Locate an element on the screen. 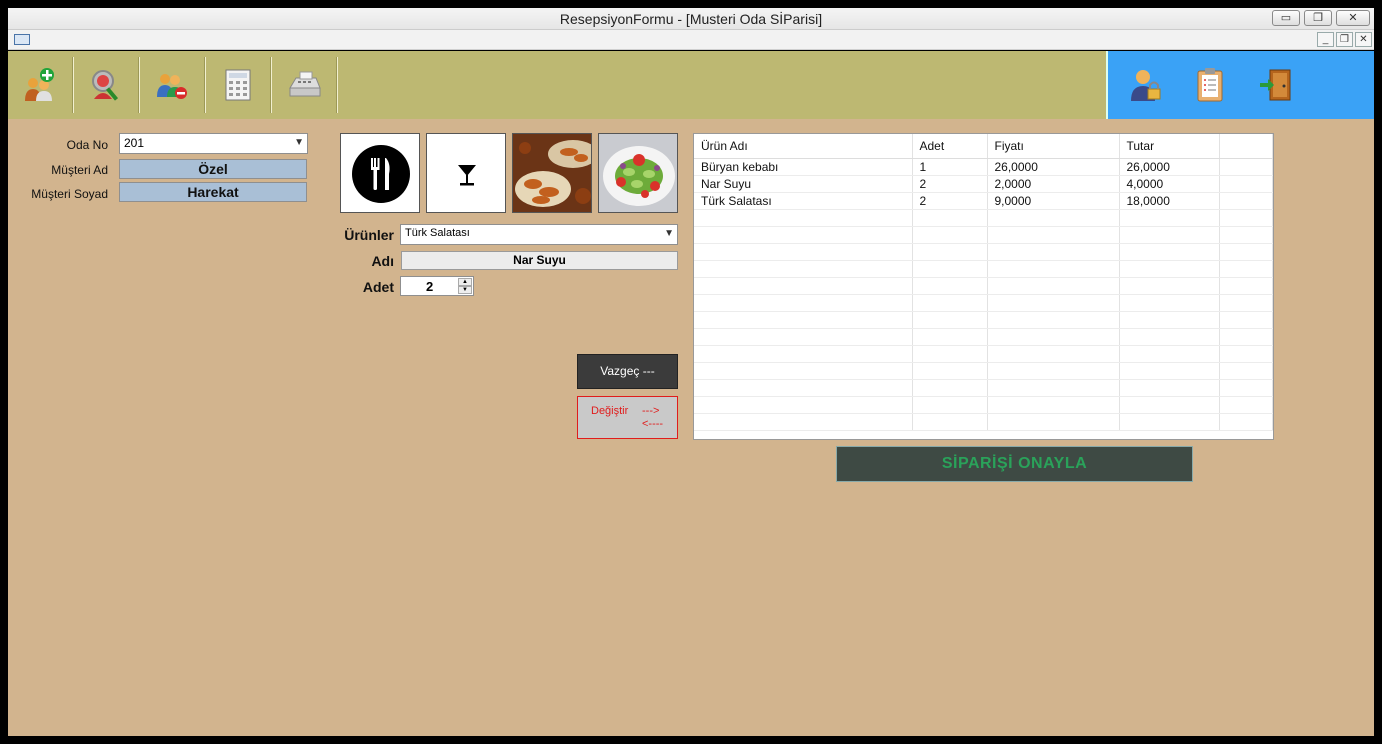  clipboard-icon is located at coordinates (1210, 85).